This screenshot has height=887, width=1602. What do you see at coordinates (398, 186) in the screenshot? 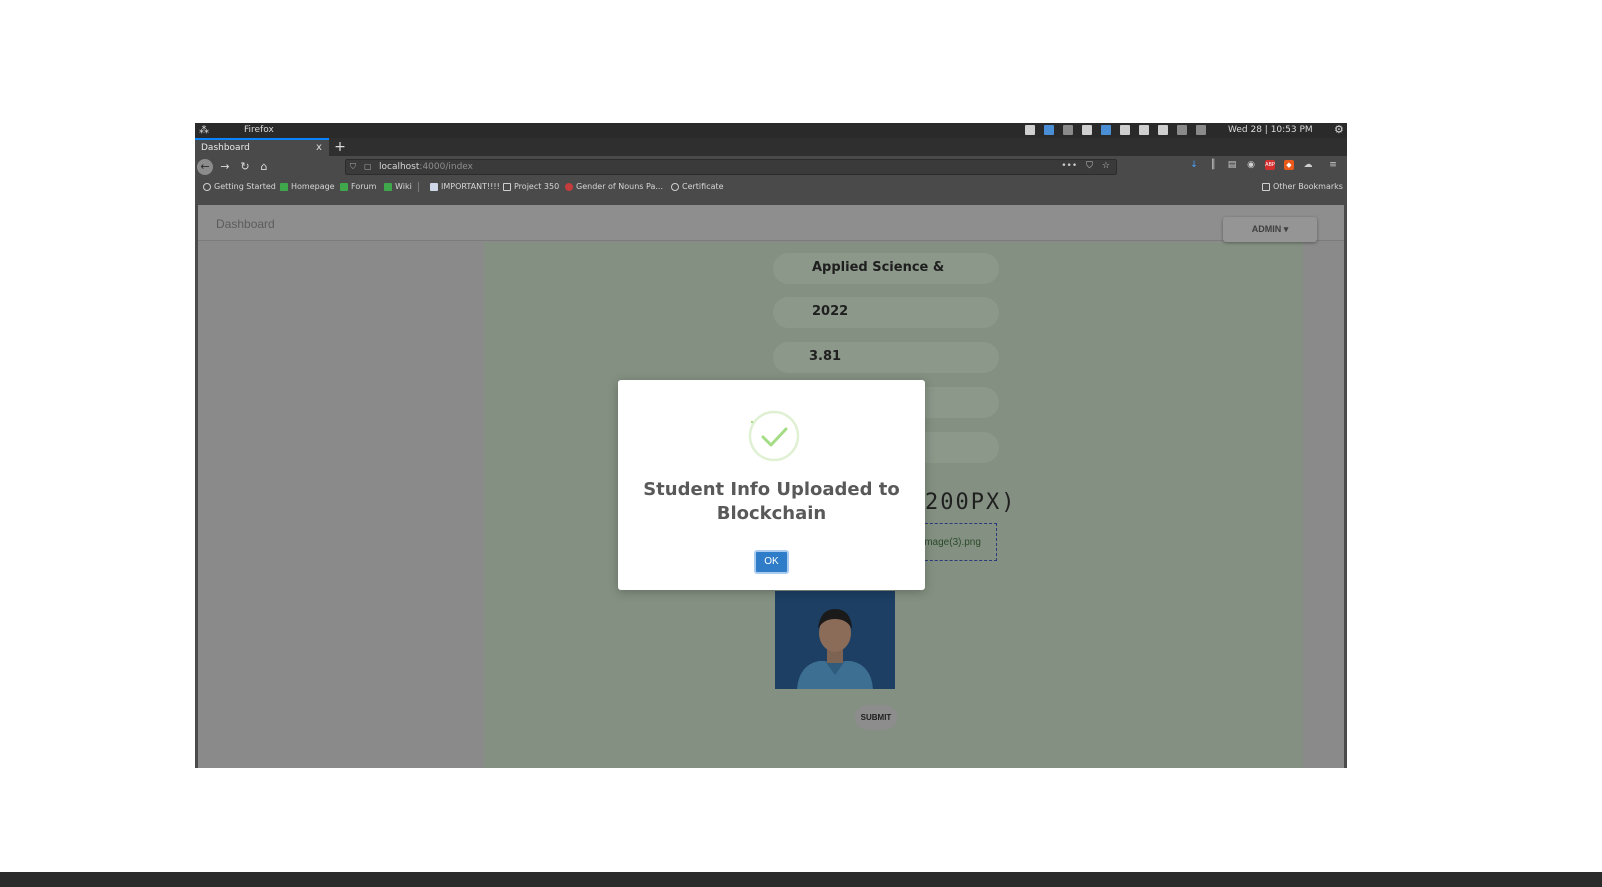
I see `bookmark-wiki: Wiki` at bounding box center [398, 186].